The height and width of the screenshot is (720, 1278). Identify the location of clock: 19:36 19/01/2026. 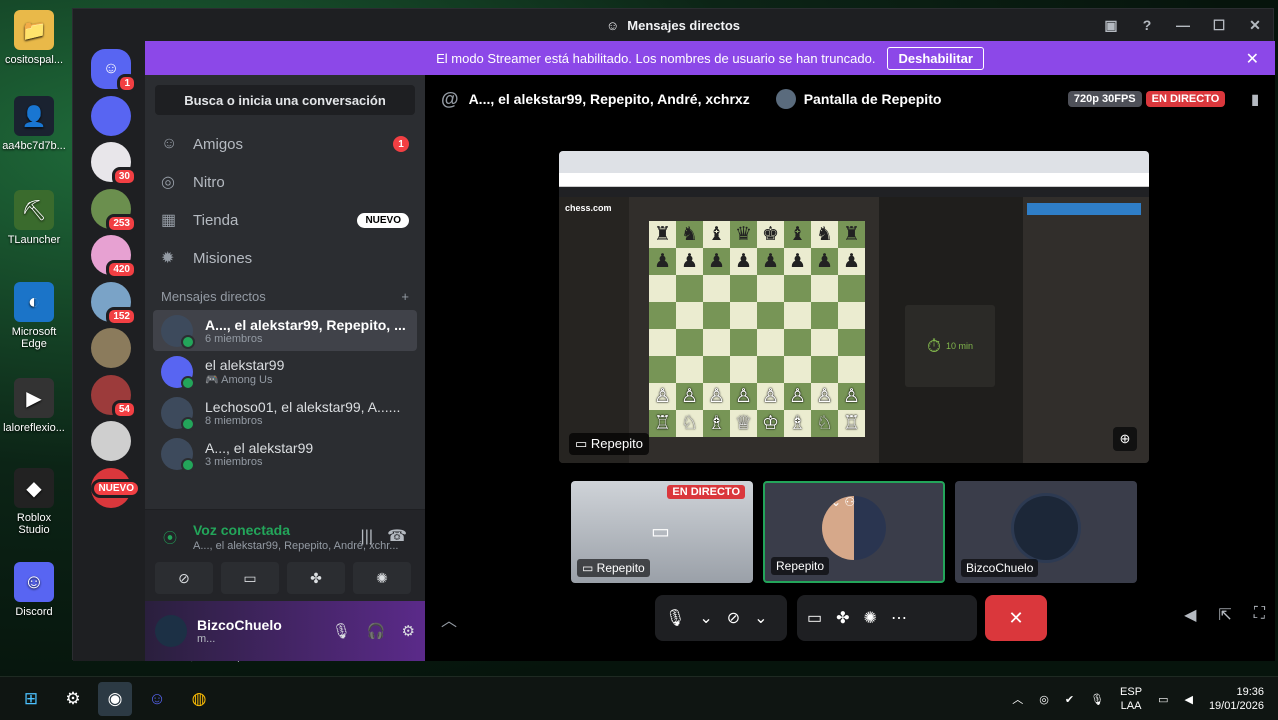
(1236, 699).